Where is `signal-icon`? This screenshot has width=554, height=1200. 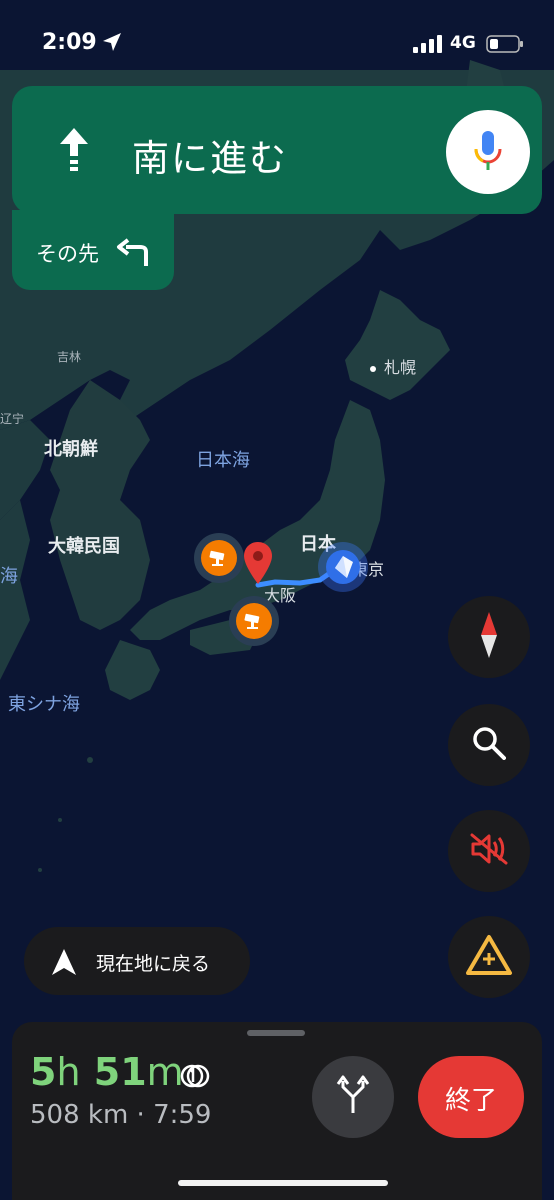
signal-icon is located at coordinates (428, 46).